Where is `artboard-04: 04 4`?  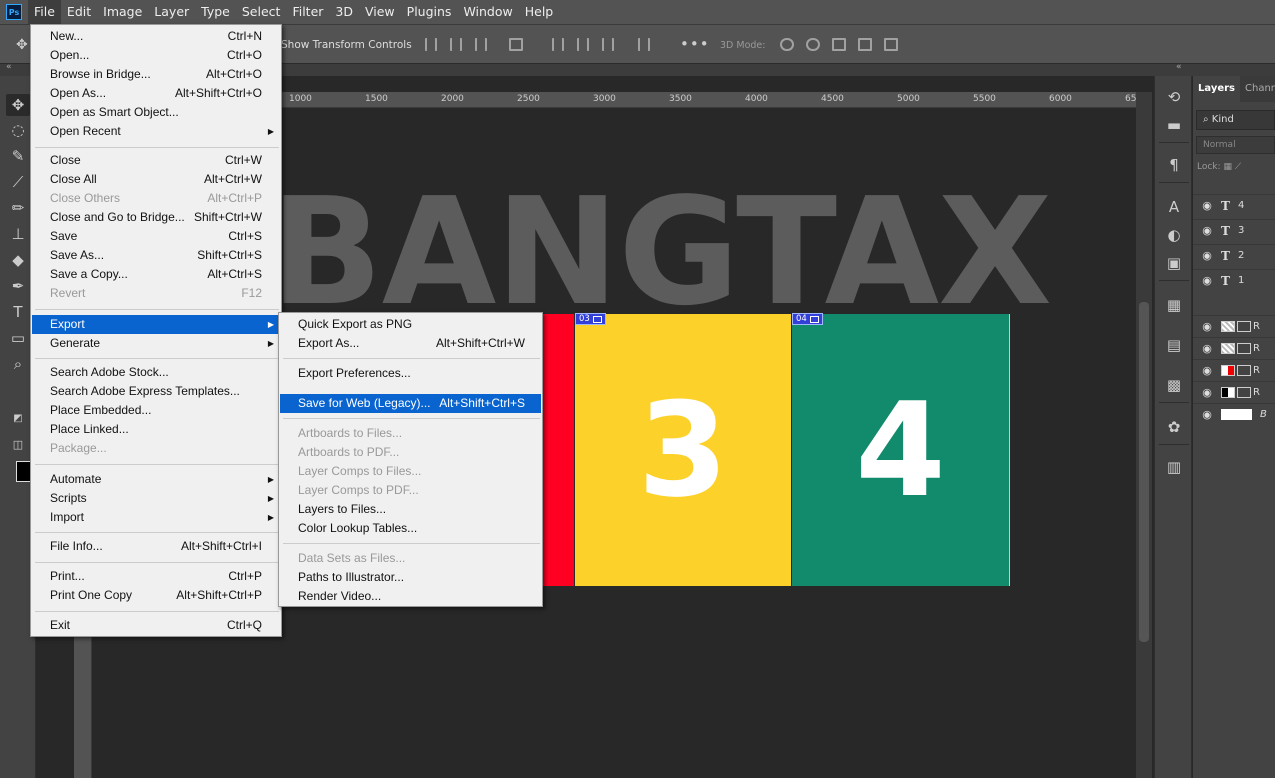 artboard-04: 04 4 is located at coordinates (901, 449).